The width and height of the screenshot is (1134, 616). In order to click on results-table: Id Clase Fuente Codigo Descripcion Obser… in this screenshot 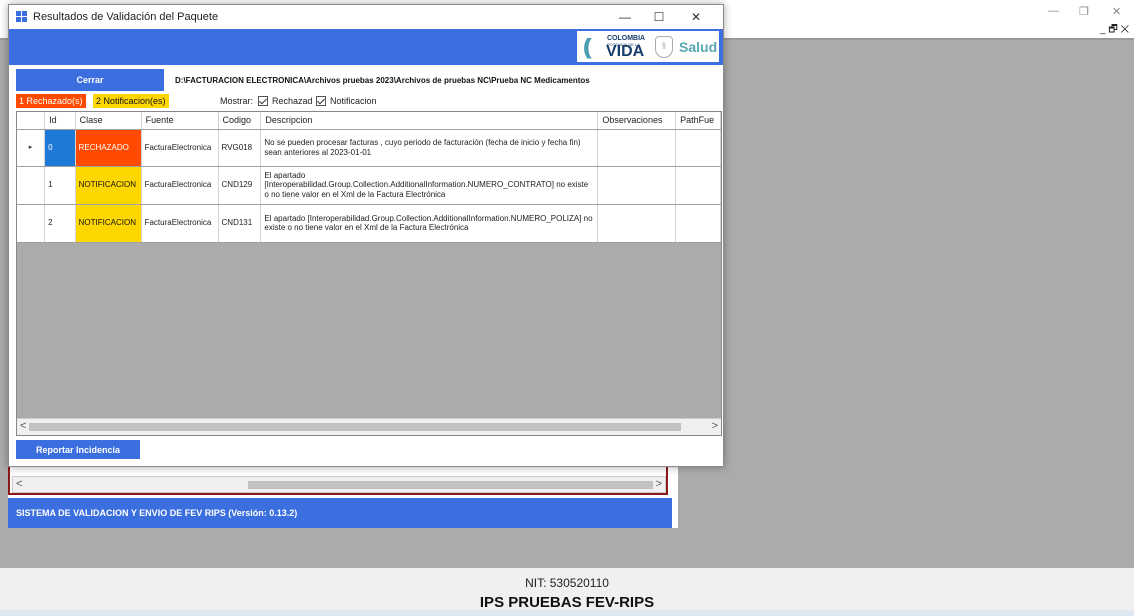, I will do `click(369, 177)`.